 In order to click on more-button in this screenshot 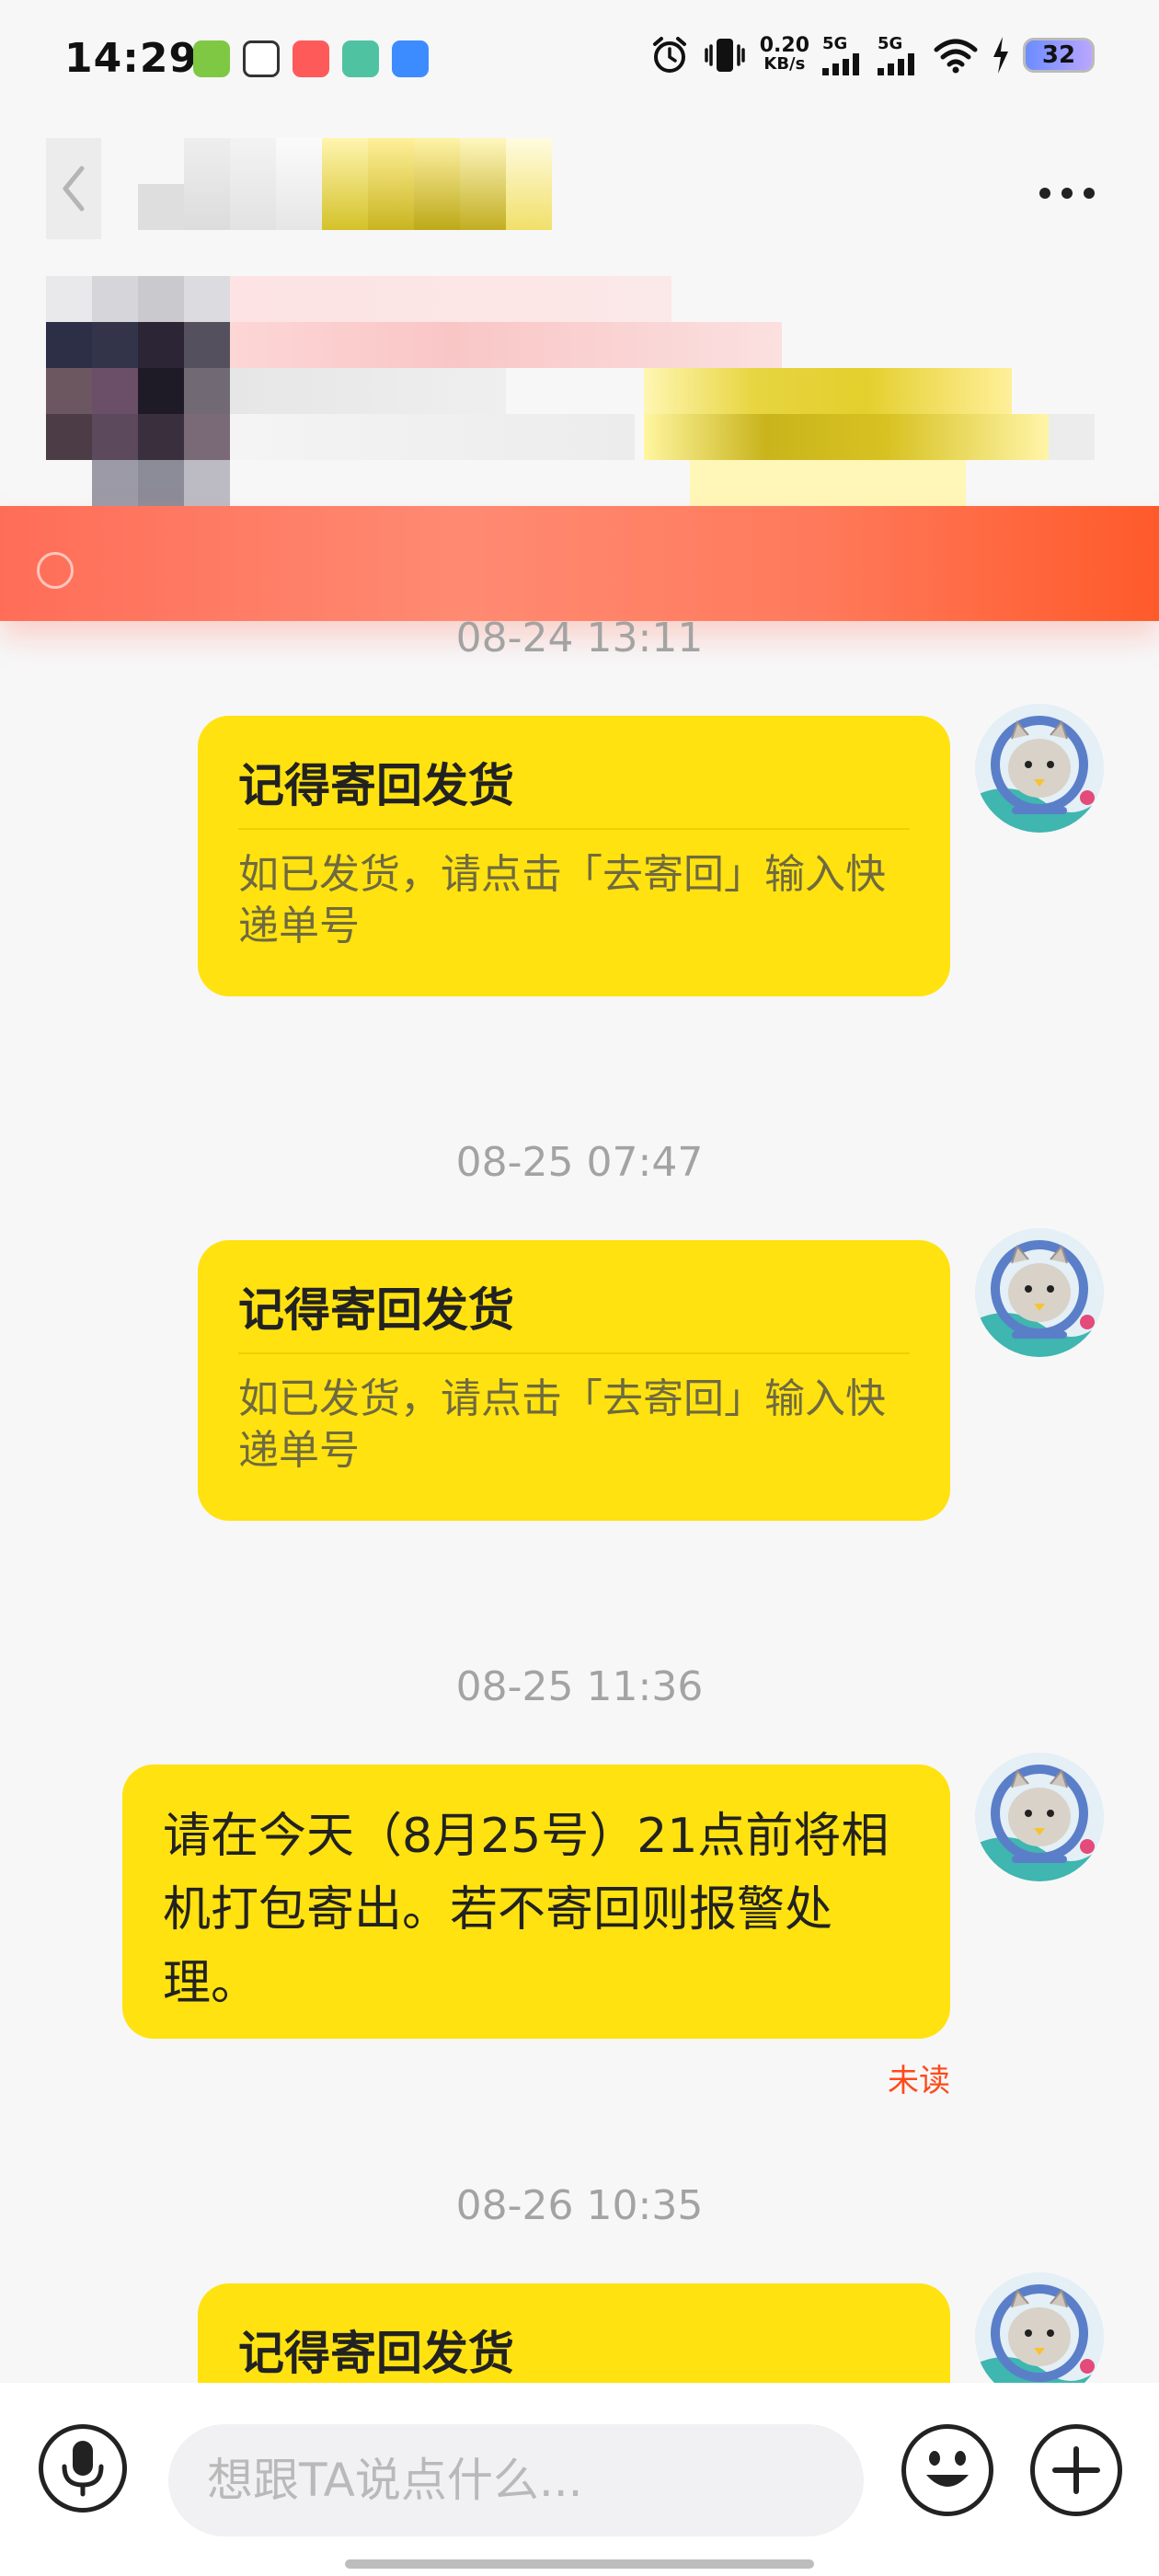, I will do `click(1067, 193)`.